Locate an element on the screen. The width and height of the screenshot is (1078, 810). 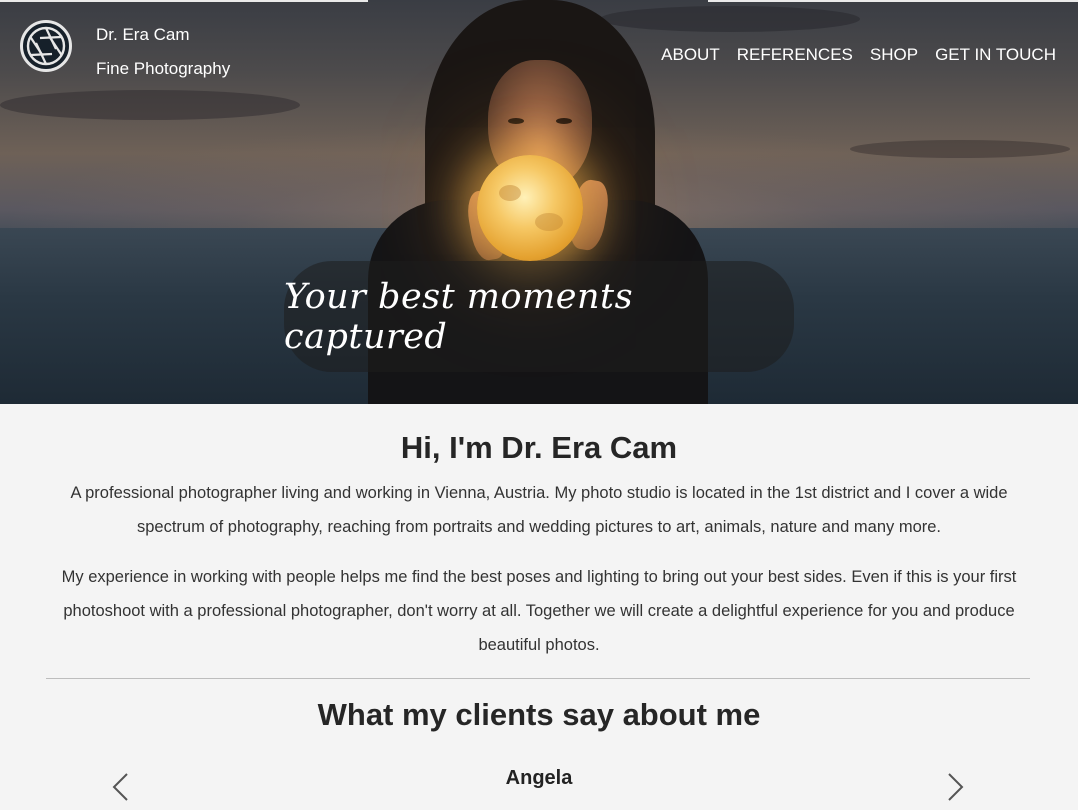
section-divider is located at coordinates (538, 678).